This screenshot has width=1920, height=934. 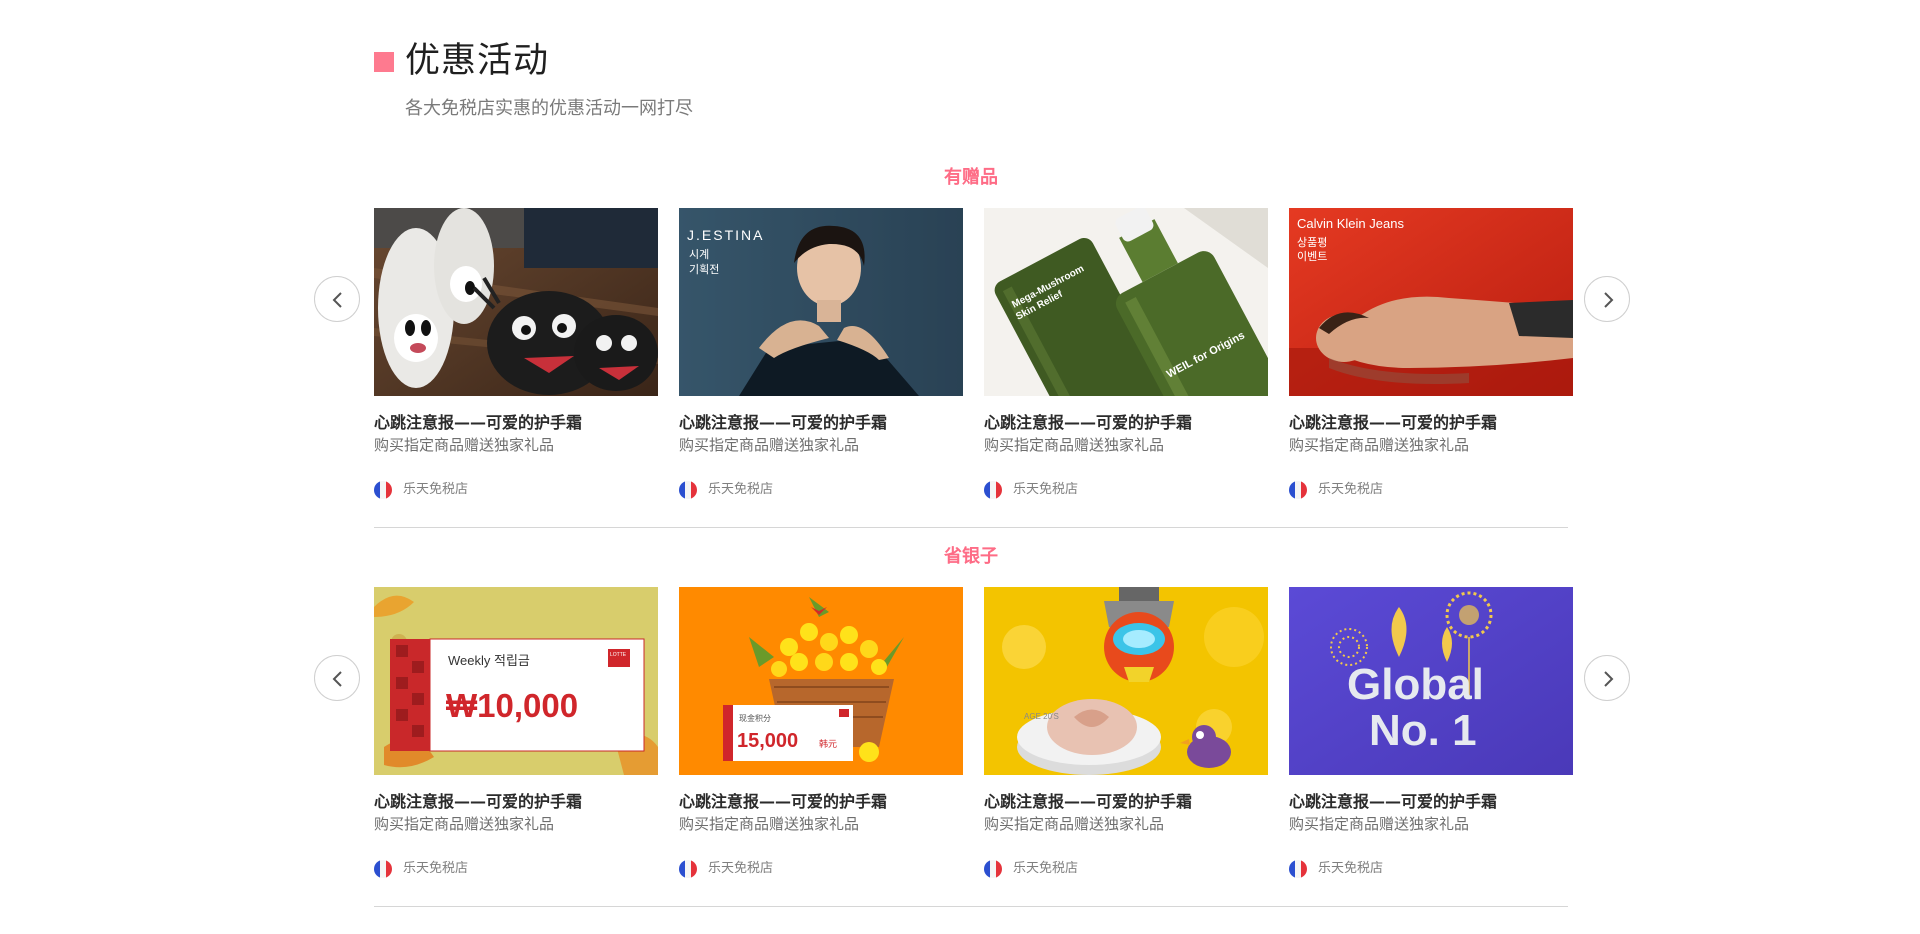 I want to click on jestina-line2-text: 기획전, so click(x=704, y=269).